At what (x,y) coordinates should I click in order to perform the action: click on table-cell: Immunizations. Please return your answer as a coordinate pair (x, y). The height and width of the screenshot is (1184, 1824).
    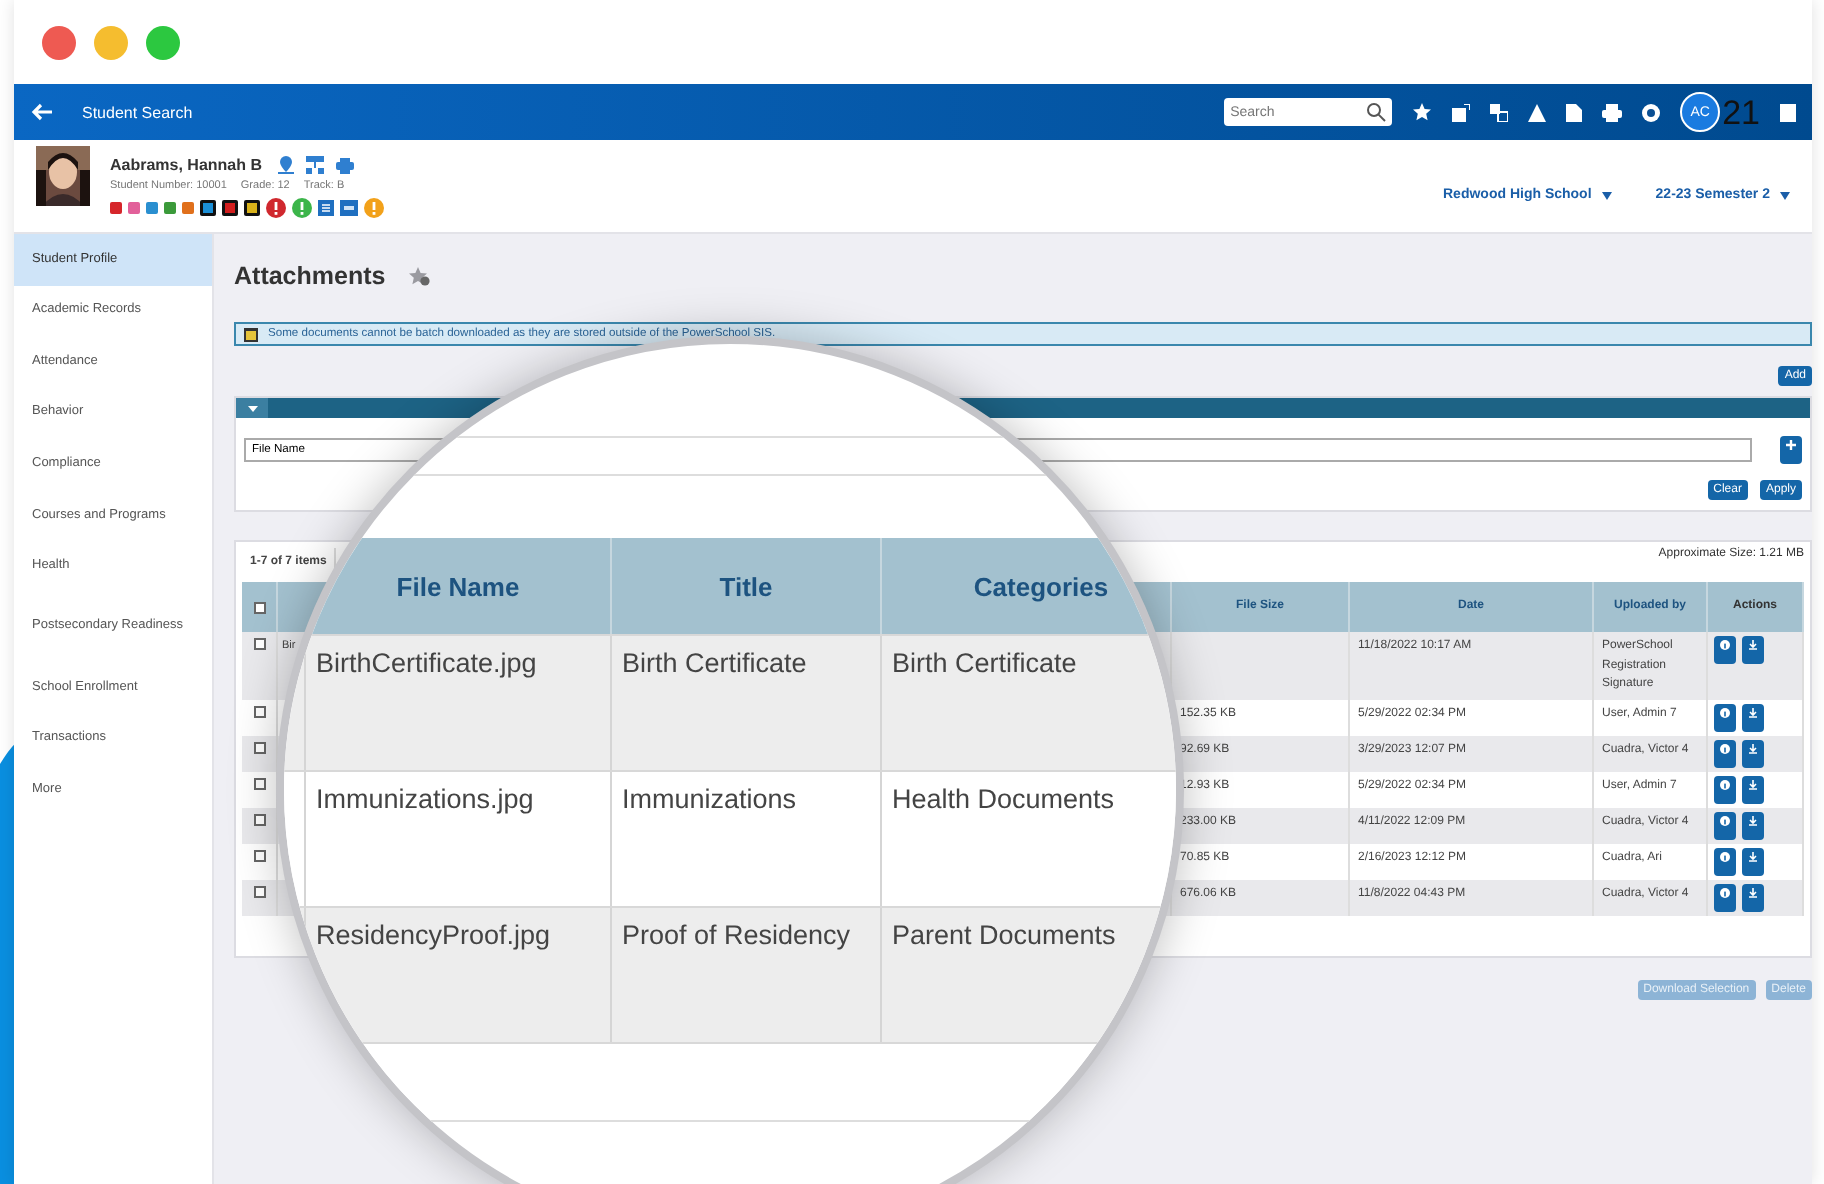
    Looking at the image, I should click on (709, 799).